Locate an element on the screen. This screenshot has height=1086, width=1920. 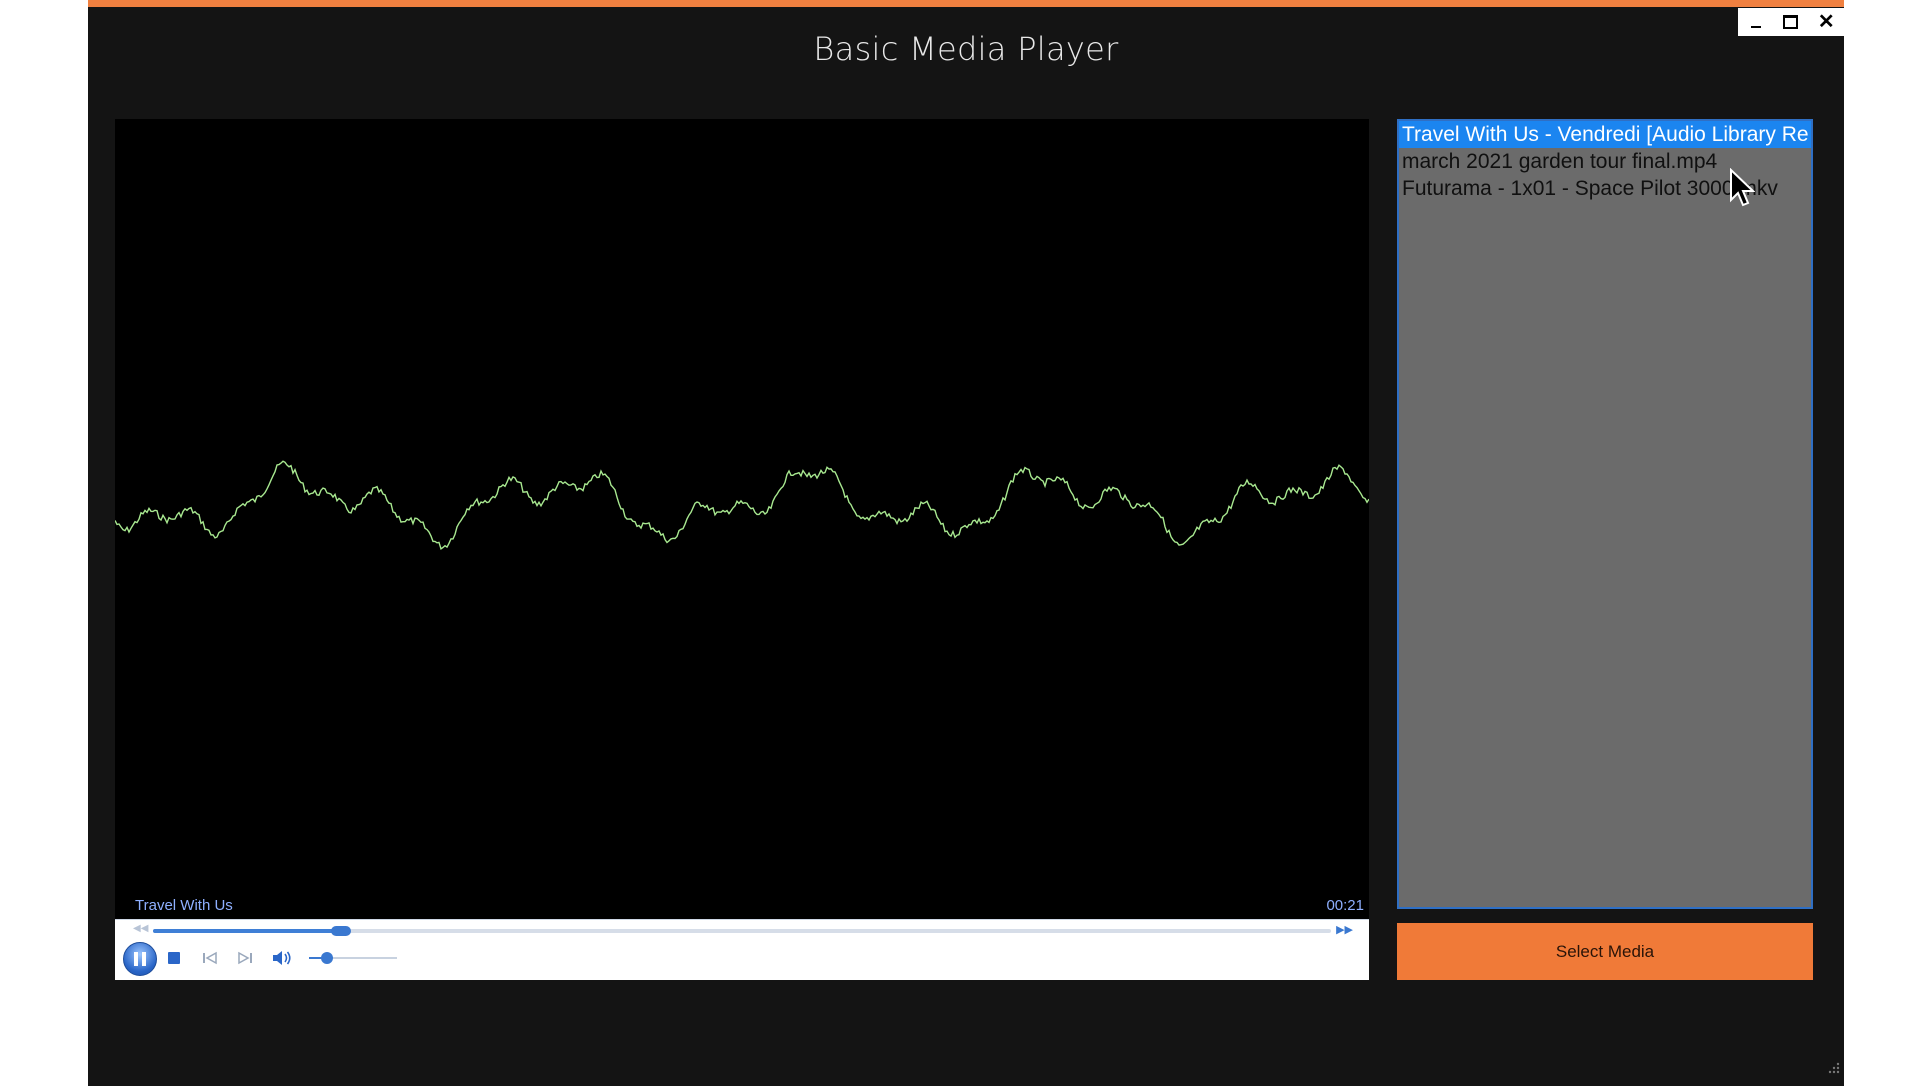
speaker-icon is located at coordinates (282, 958).